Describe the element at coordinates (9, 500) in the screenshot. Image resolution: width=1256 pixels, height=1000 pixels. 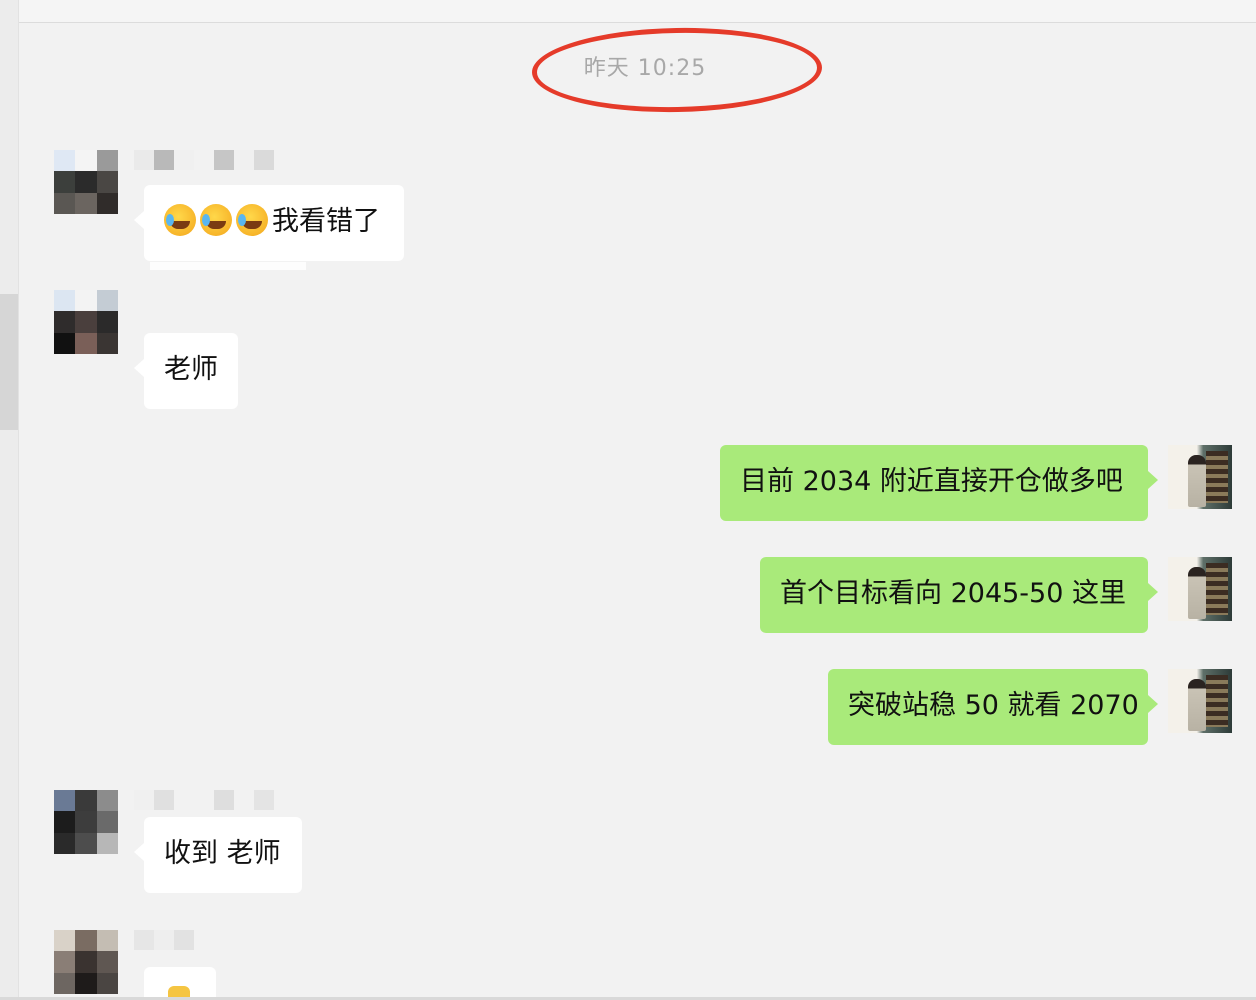
I see `sidebar-edge` at that location.